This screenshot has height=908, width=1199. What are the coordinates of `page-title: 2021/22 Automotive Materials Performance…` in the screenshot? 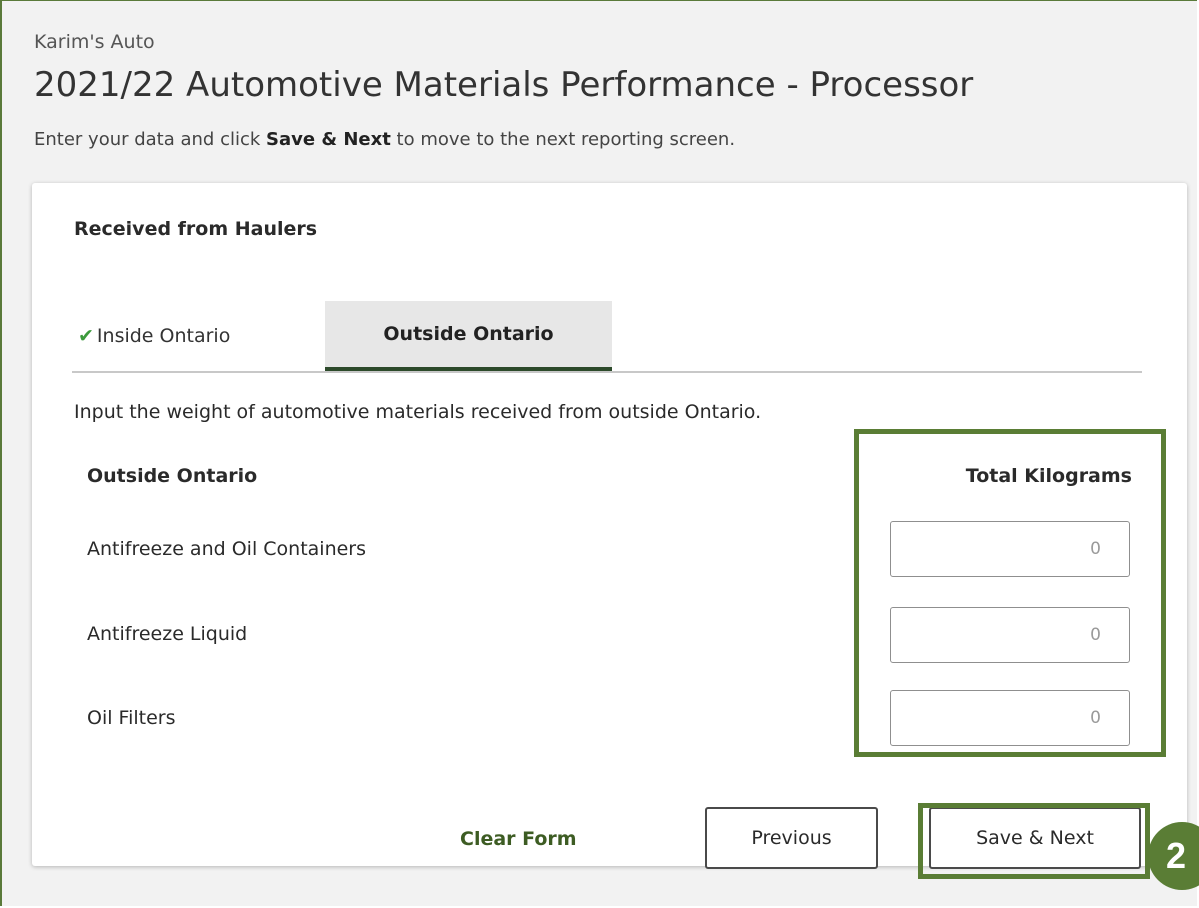 It's located at (504, 85).